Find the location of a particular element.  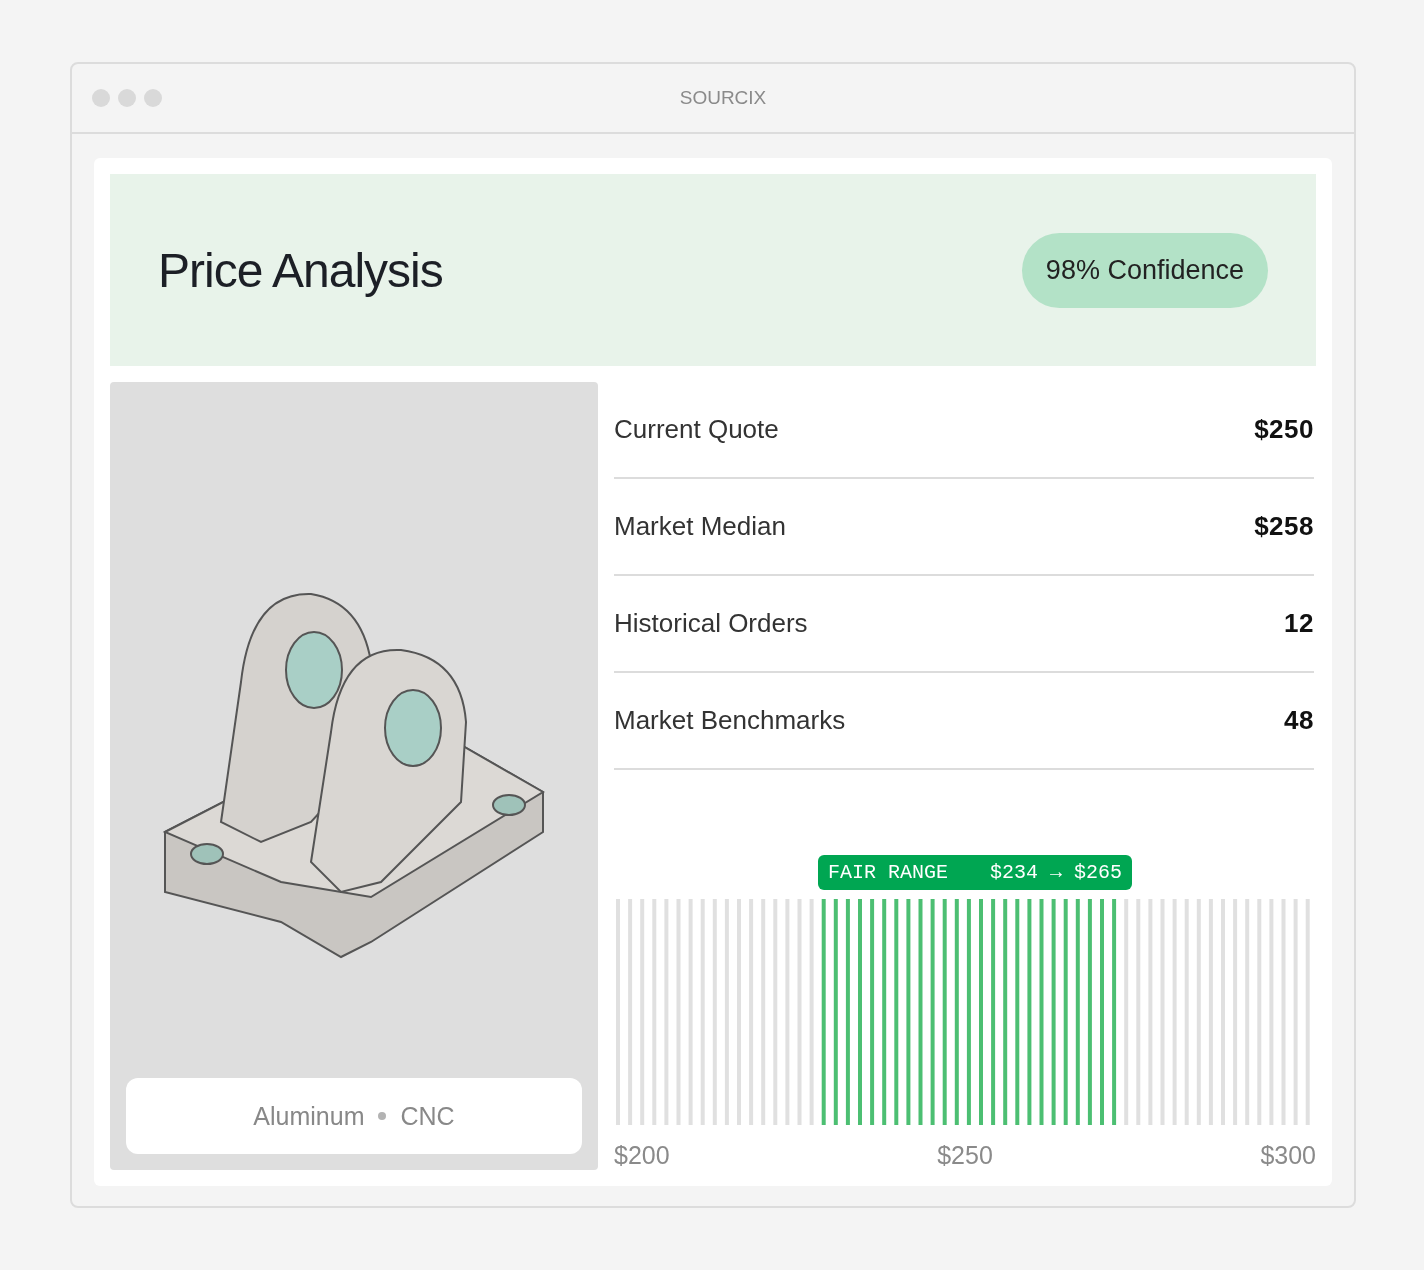

fair-range-values: $234 → $265 is located at coordinates (1056, 872).